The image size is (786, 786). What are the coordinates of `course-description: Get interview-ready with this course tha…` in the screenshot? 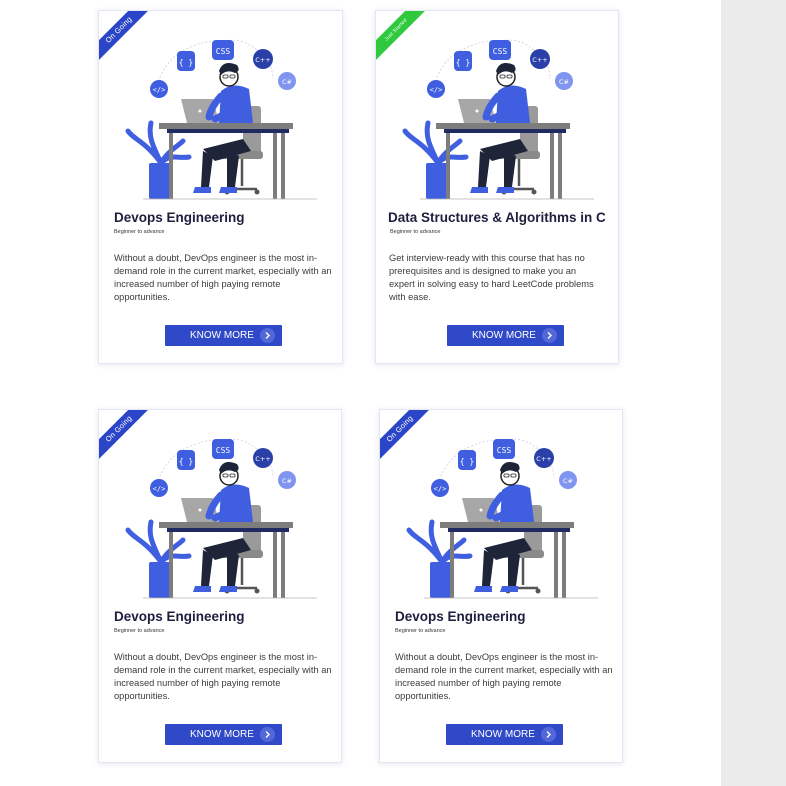 It's located at (491, 277).